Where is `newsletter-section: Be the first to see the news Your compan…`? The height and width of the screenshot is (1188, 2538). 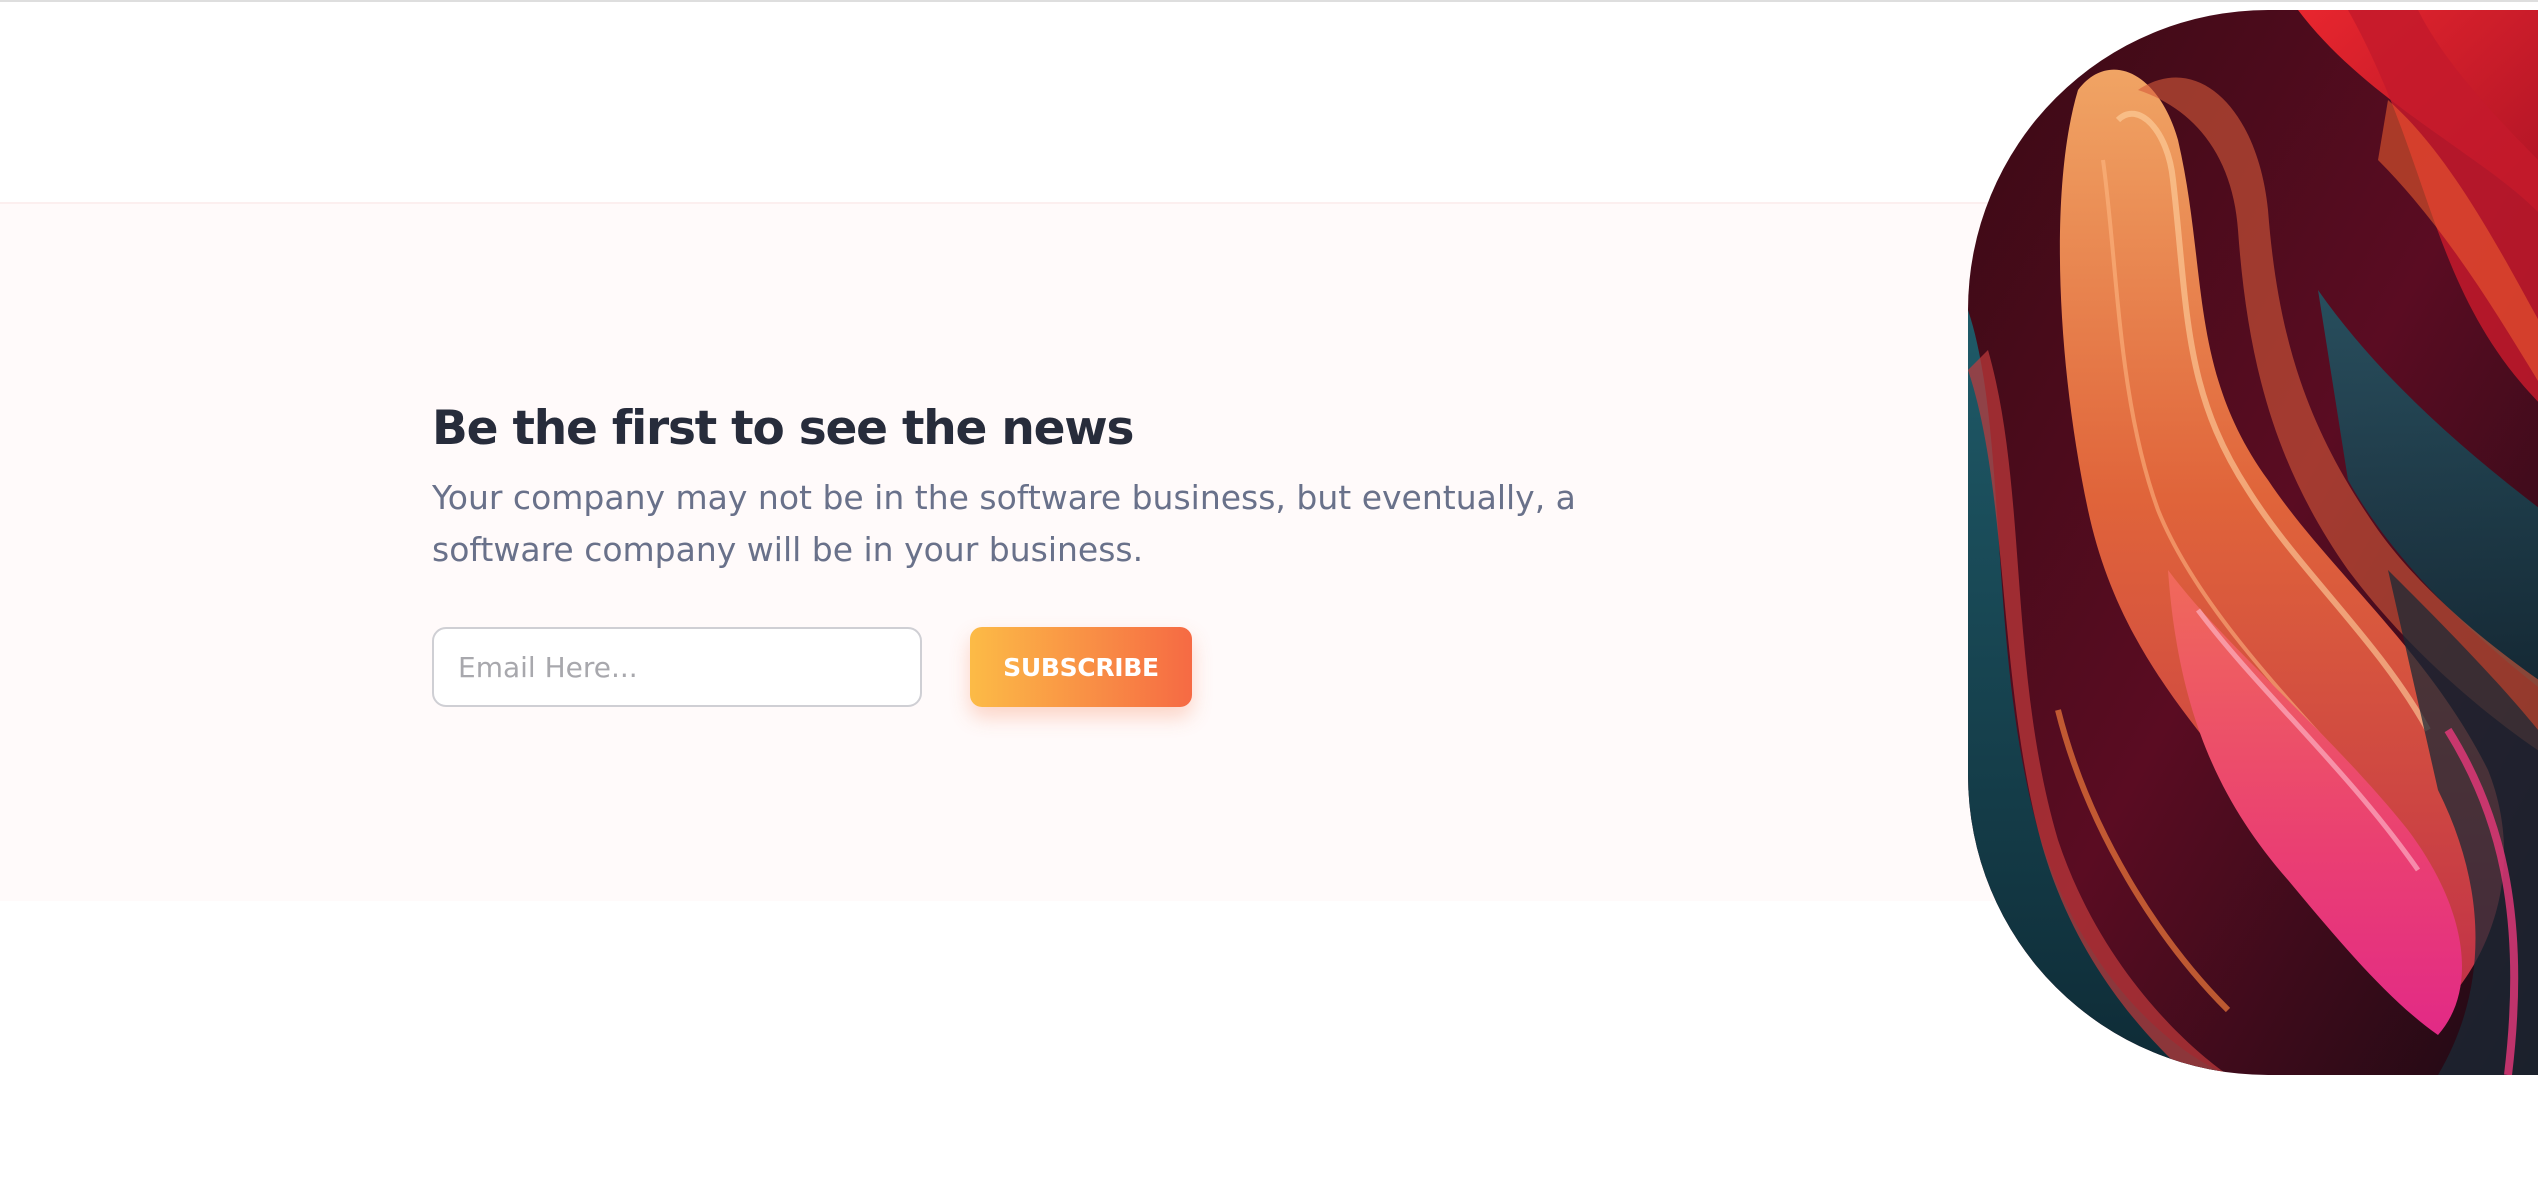
newsletter-section: Be the first to see the news Your compan… is located at coordinates (1057, 486).